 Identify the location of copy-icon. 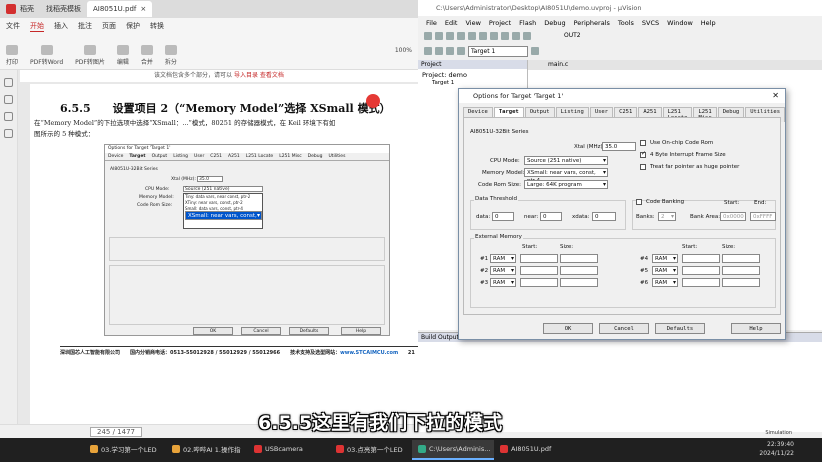
(472, 35).